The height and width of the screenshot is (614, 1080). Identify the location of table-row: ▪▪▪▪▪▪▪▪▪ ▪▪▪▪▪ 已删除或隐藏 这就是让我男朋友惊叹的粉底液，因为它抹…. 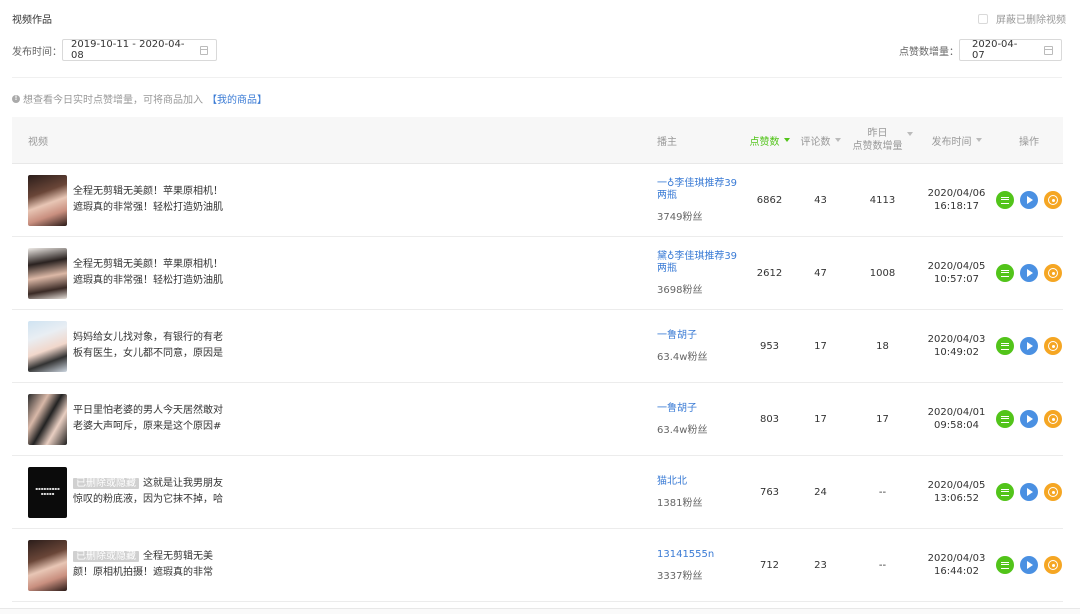
(537, 492).